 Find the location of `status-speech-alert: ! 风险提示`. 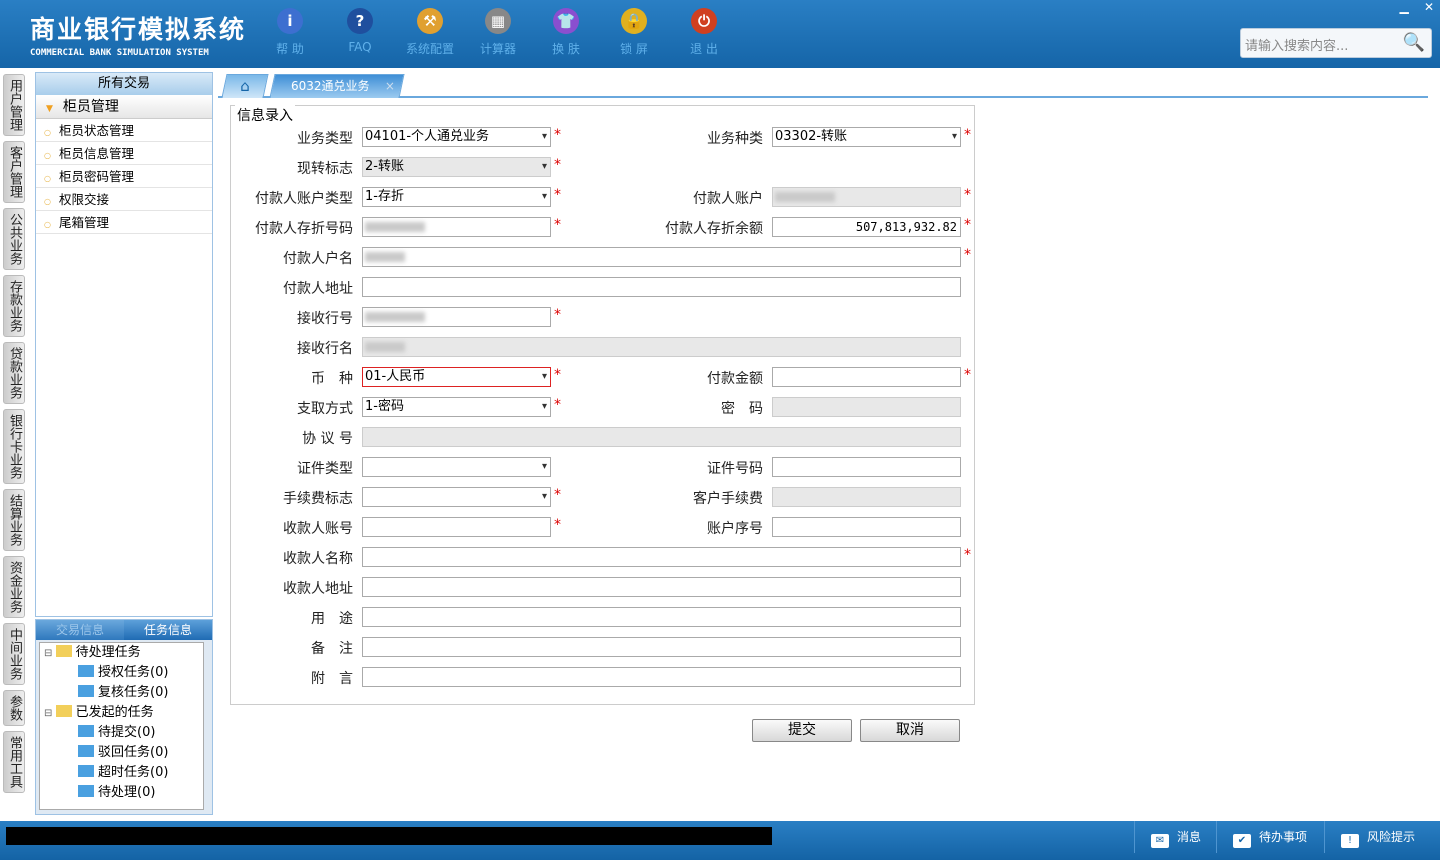

status-speech-alert: ! 风险提示 is located at coordinates (1382, 837).